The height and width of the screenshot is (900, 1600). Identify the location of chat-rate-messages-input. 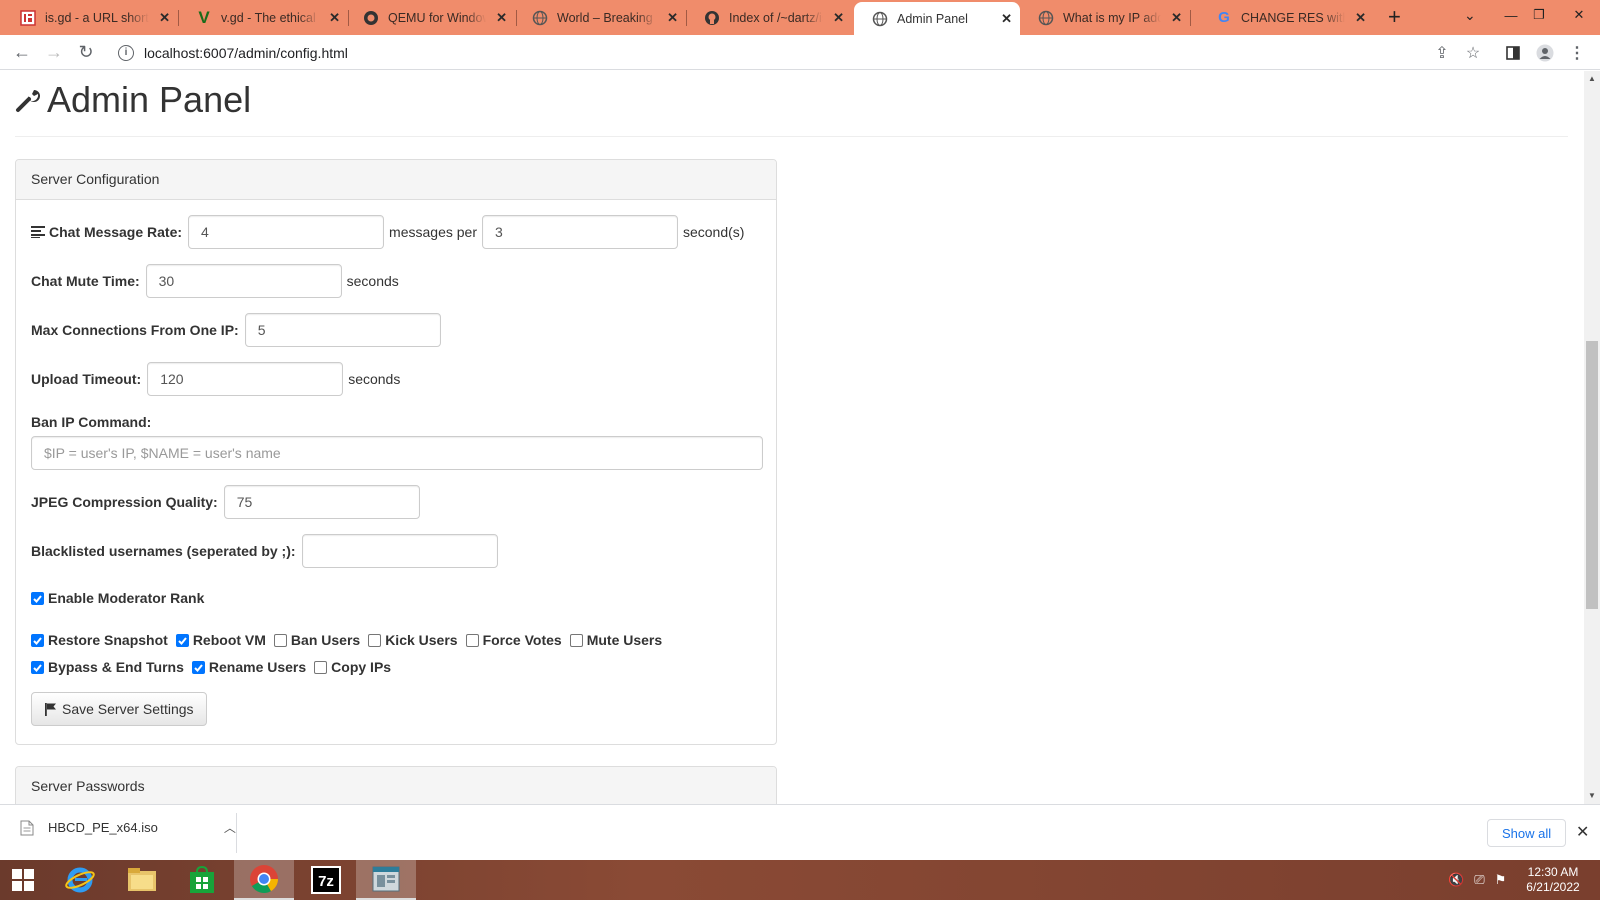
(286, 232).